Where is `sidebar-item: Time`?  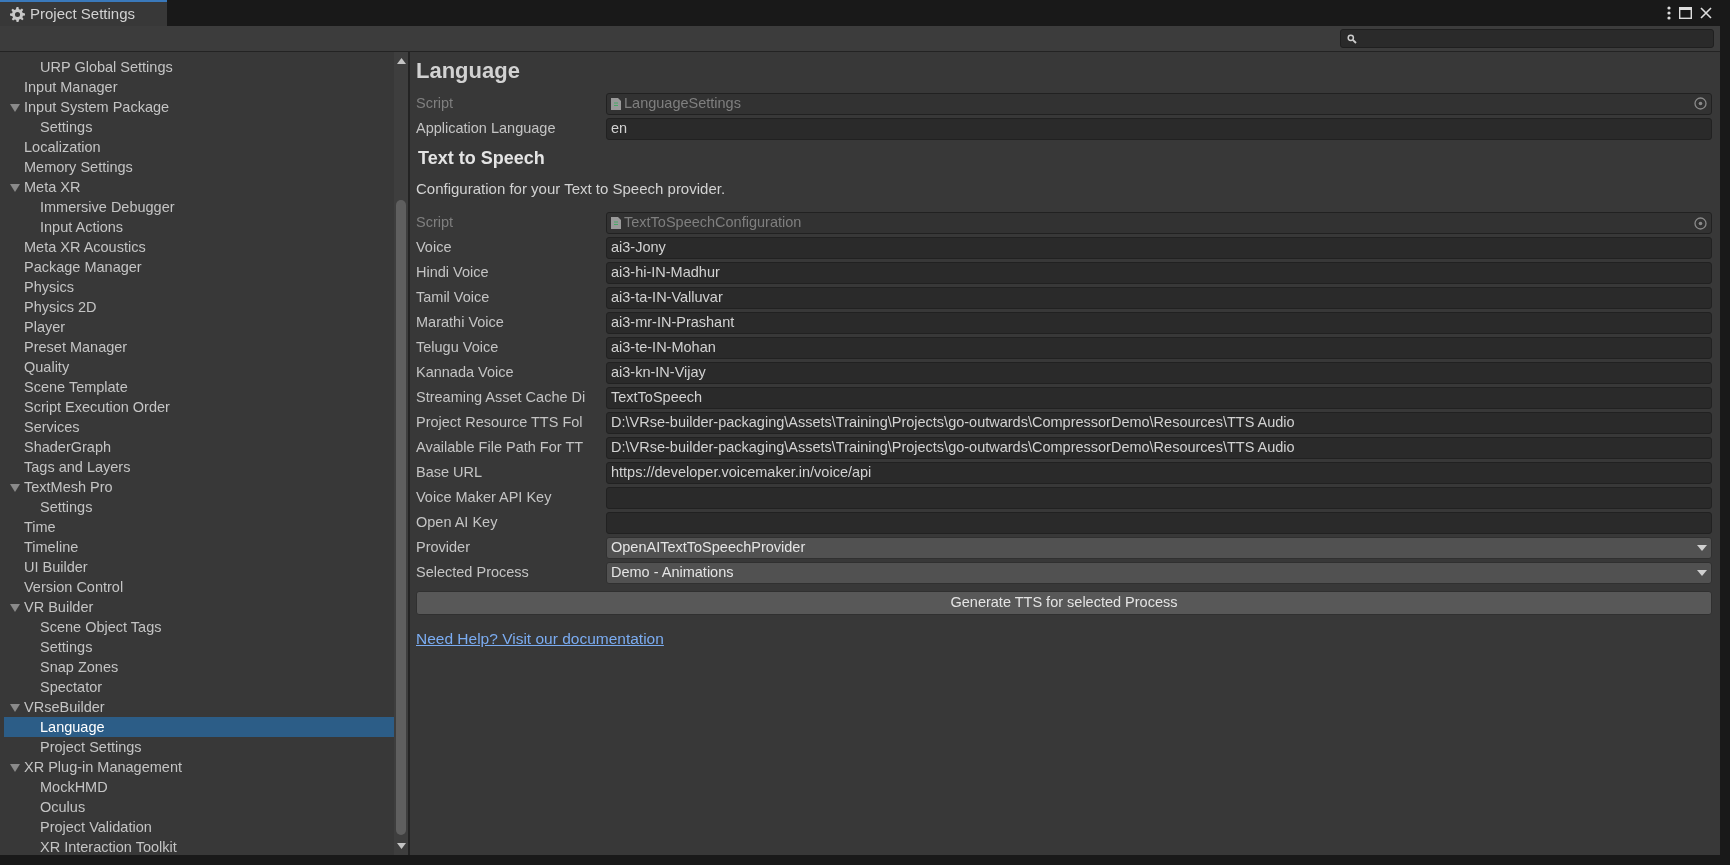 sidebar-item: Time is located at coordinates (199, 527).